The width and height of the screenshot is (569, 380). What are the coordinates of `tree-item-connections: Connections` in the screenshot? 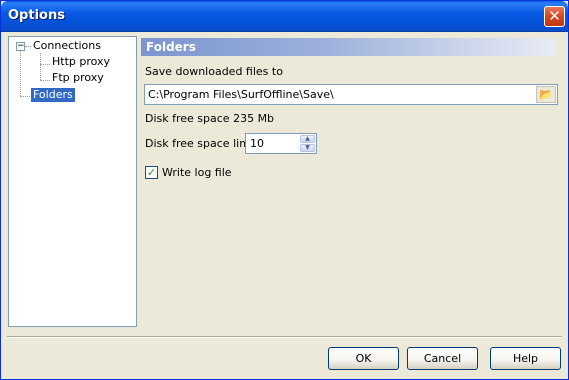 It's located at (67, 46).